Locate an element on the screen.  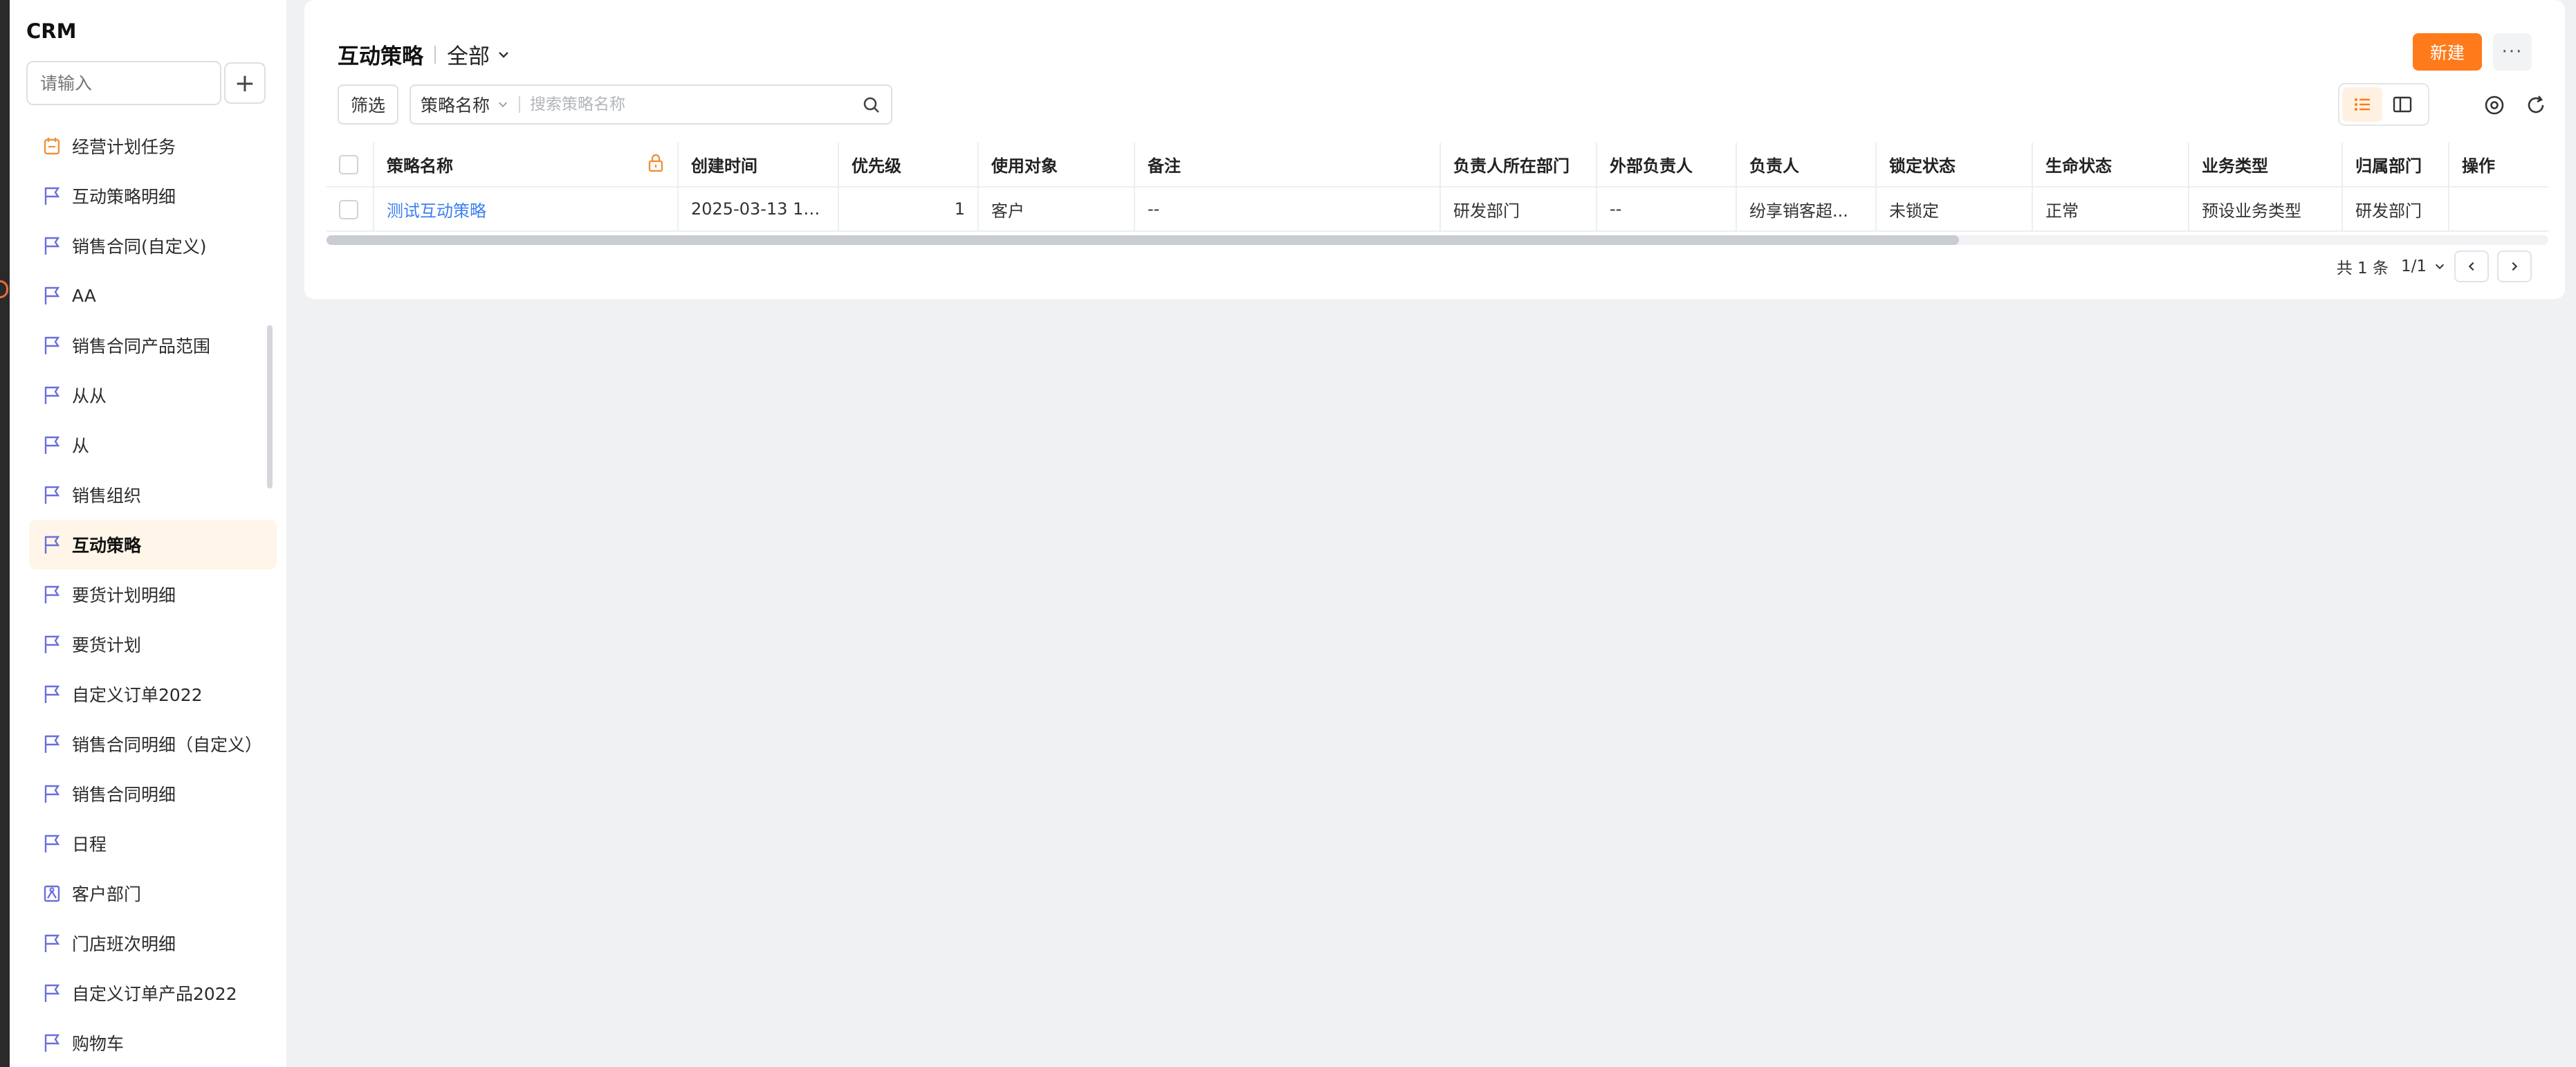
column-header: 归属部门 is located at coordinates (2395, 165).